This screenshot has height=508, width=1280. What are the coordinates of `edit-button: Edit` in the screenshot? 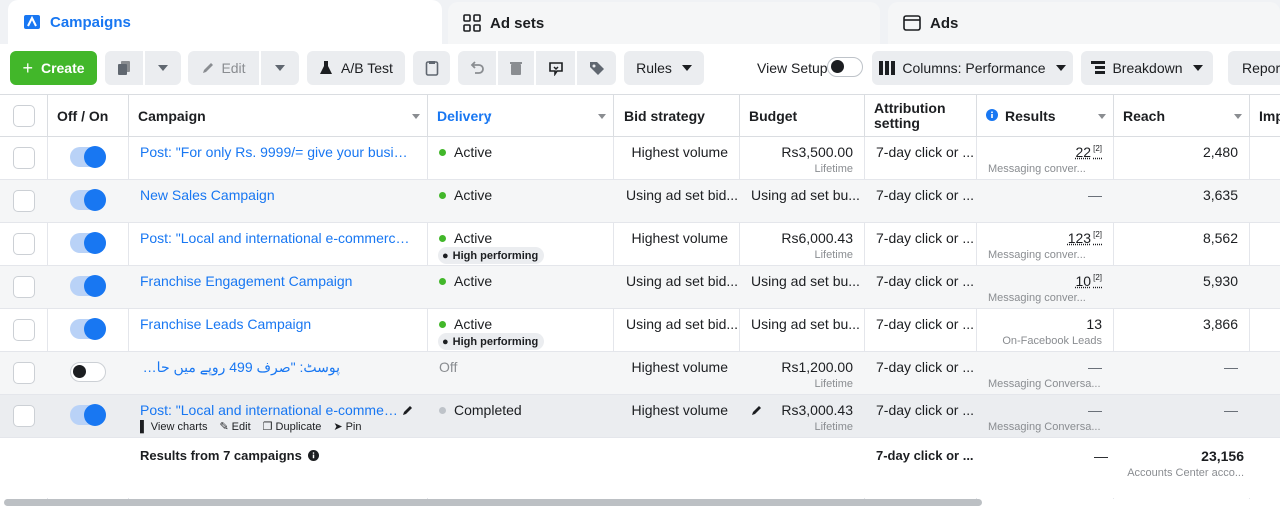 It's located at (223, 68).